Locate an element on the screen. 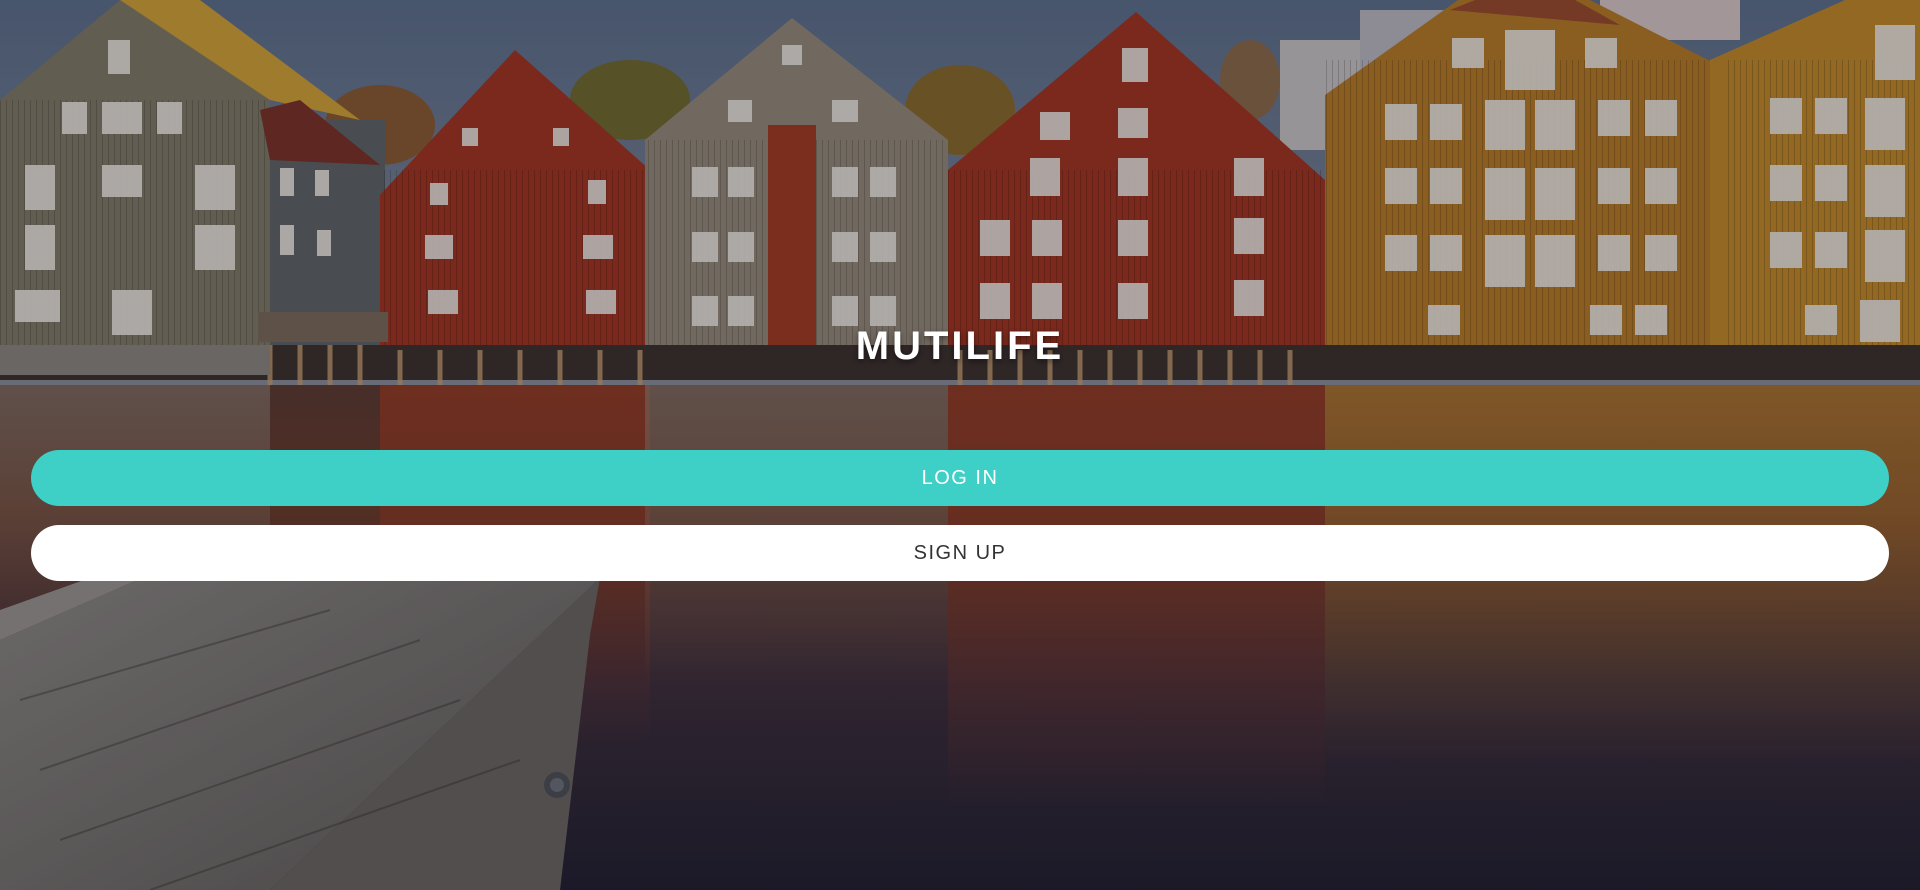  app-brand-title: MUTILIFE is located at coordinates (960, 346).